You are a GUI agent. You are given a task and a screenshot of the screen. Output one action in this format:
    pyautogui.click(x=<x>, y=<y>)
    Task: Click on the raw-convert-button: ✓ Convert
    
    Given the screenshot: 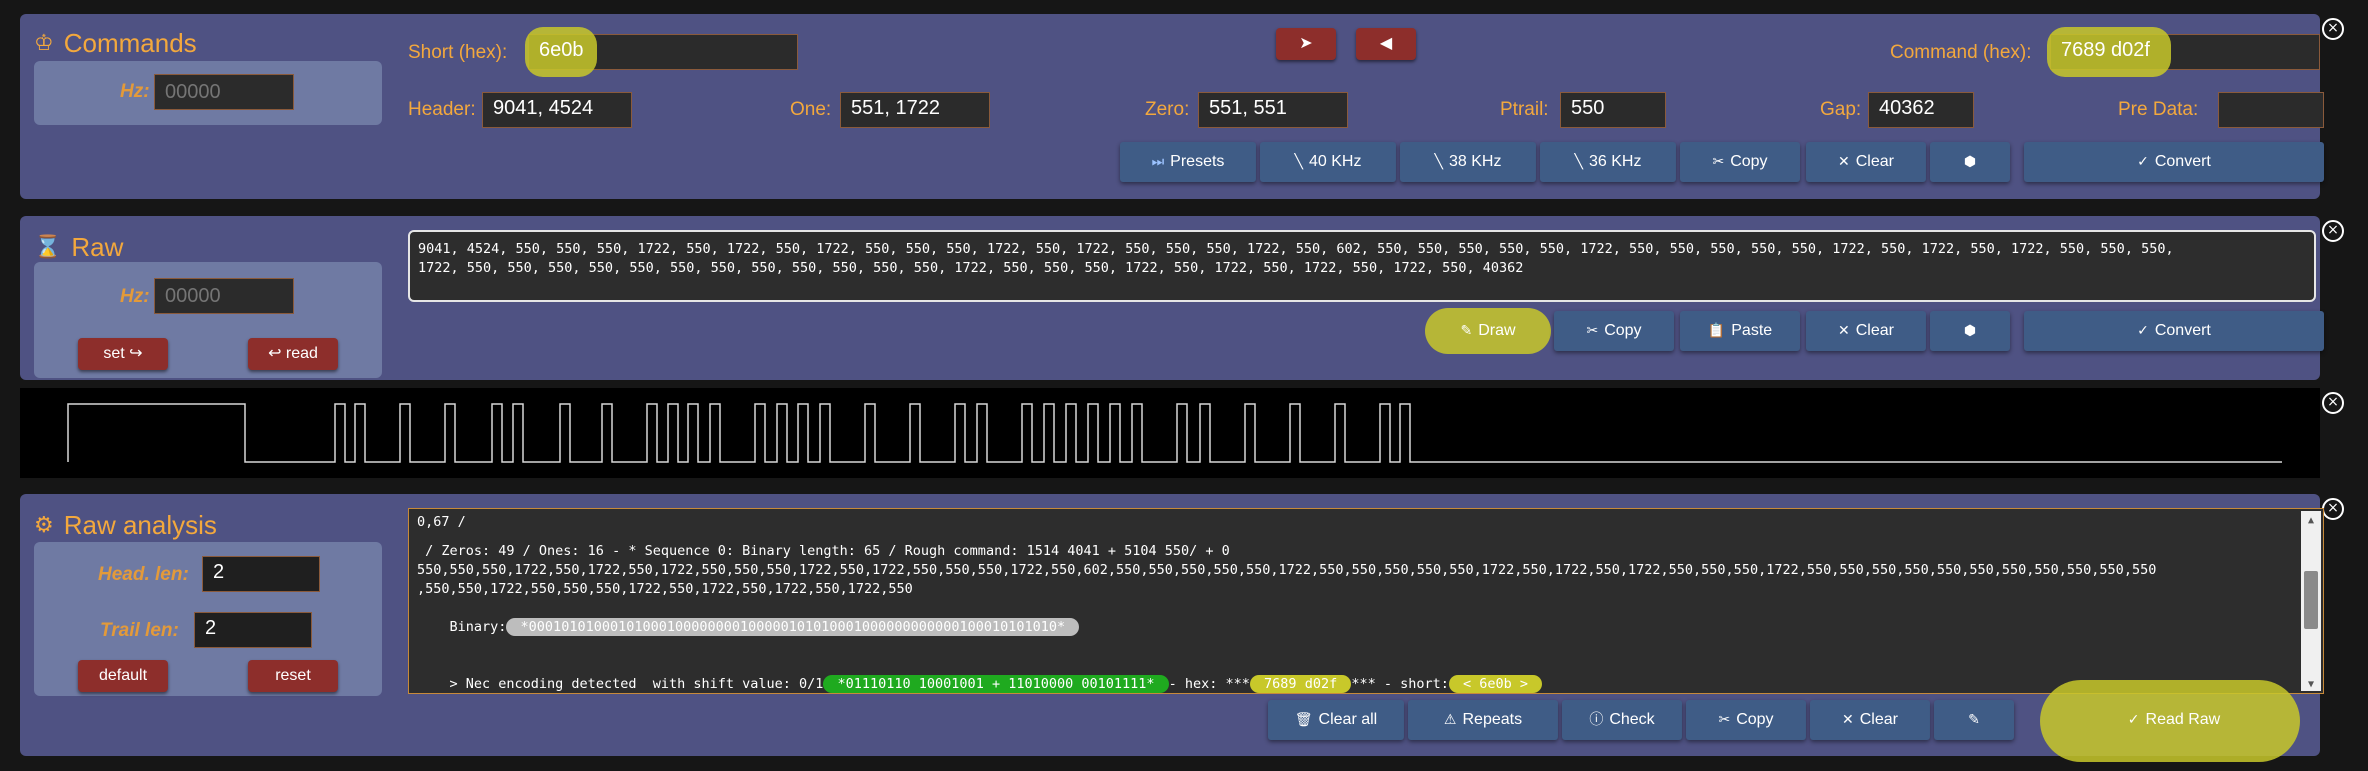 What is the action you would take?
    pyautogui.click(x=2174, y=331)
    